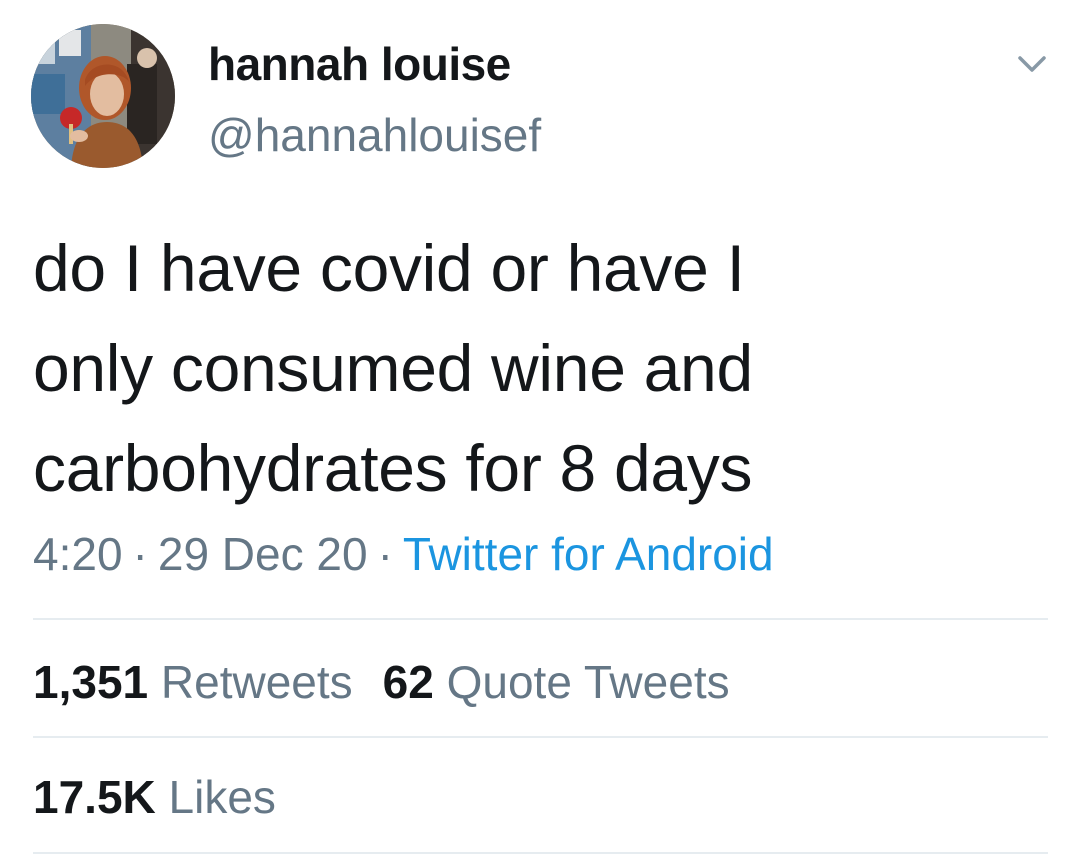 This screenshot has width=1080, height=862. Describe the element at coordinates (91, 682) in the screenshot. I see `retweets-count: 1,351` at that location.